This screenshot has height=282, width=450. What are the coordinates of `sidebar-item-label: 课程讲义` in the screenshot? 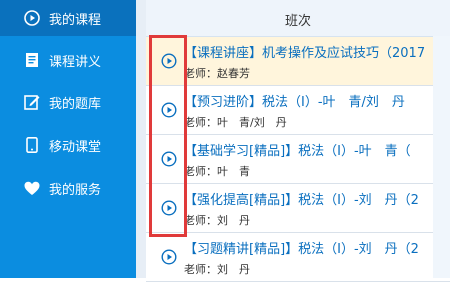 It's located at (75, 62).